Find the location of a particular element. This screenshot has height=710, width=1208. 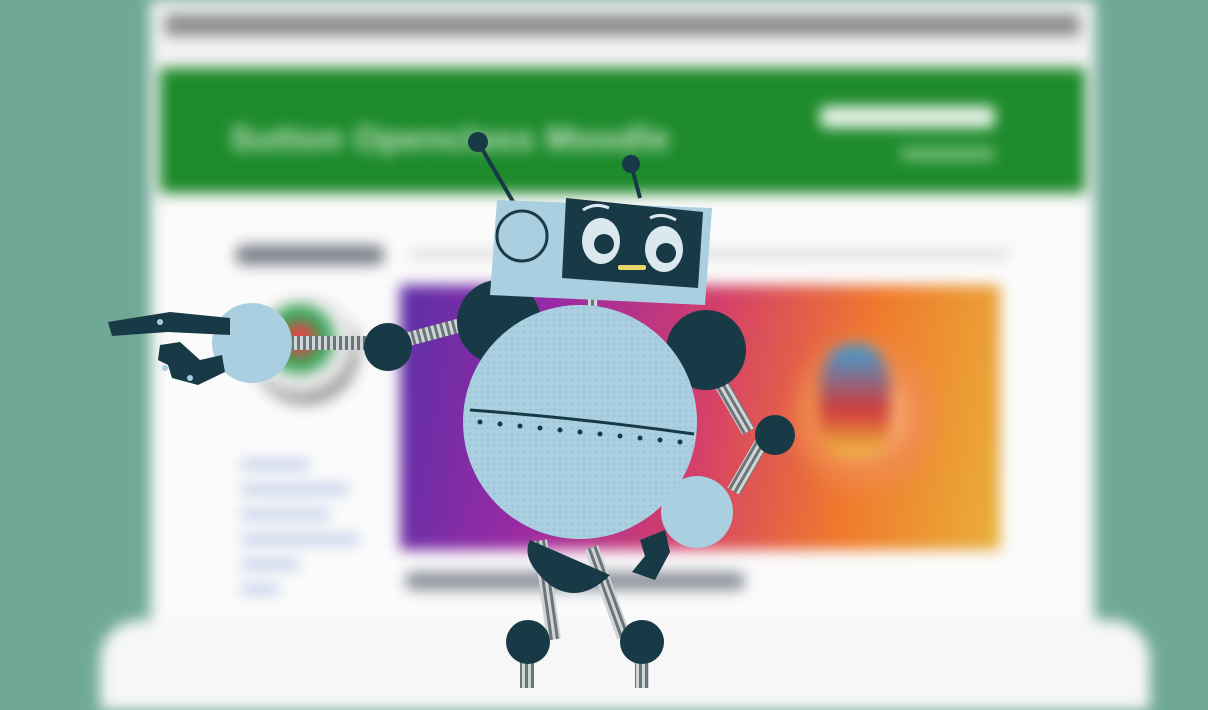

robot-head is located at coordinates (590, 218).